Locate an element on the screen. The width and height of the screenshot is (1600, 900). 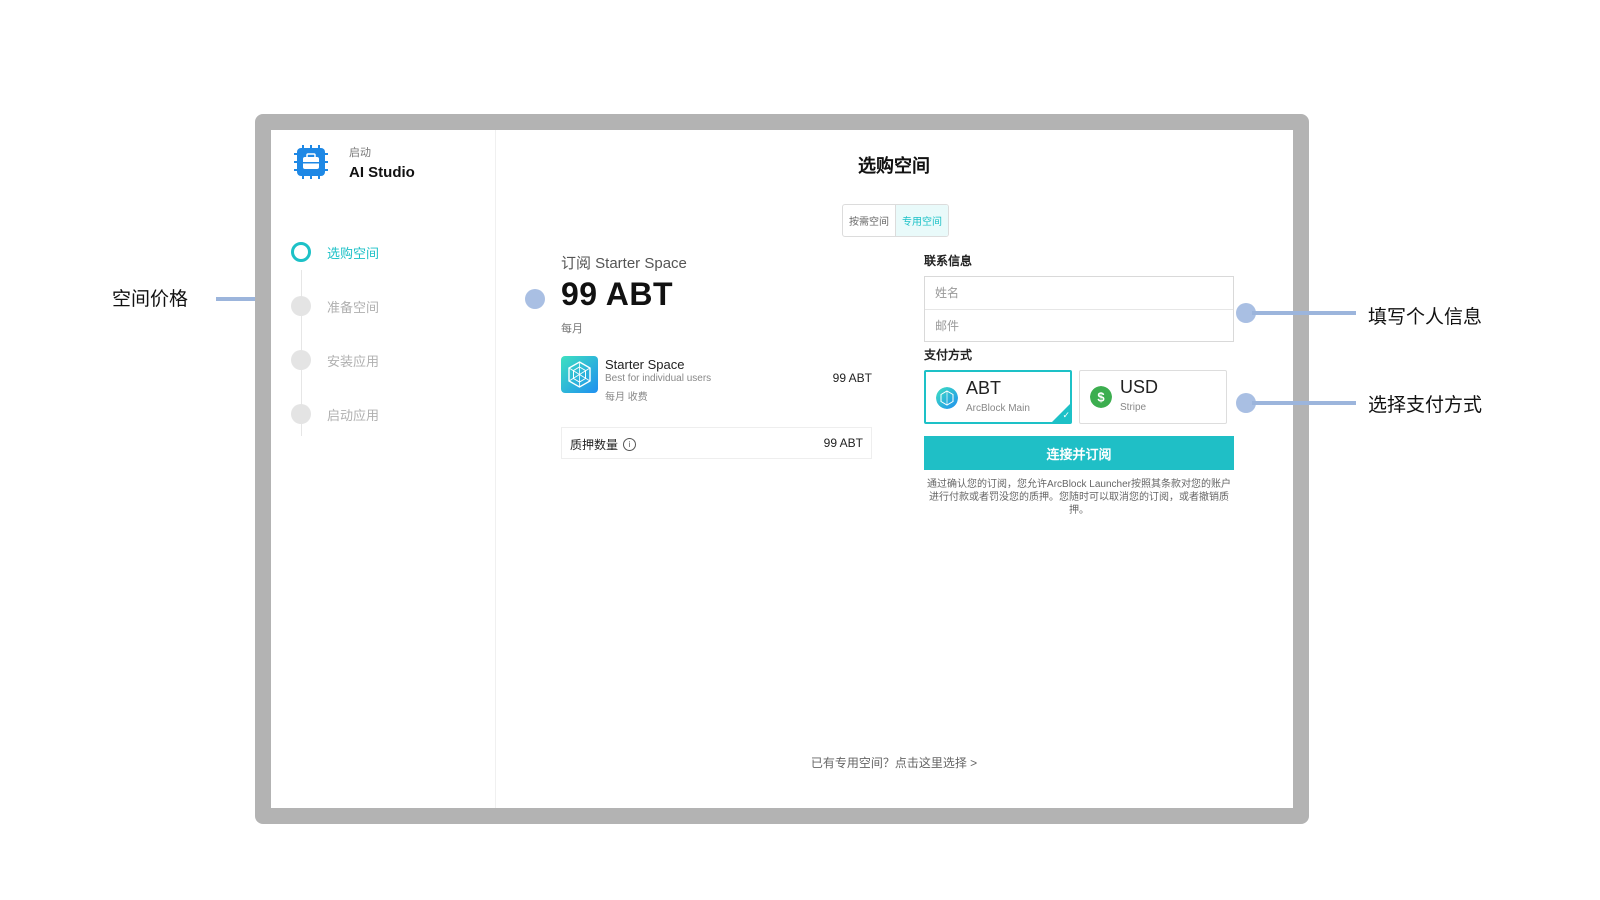
plan-price: 99 ABT is located at coordinates (852, 378).